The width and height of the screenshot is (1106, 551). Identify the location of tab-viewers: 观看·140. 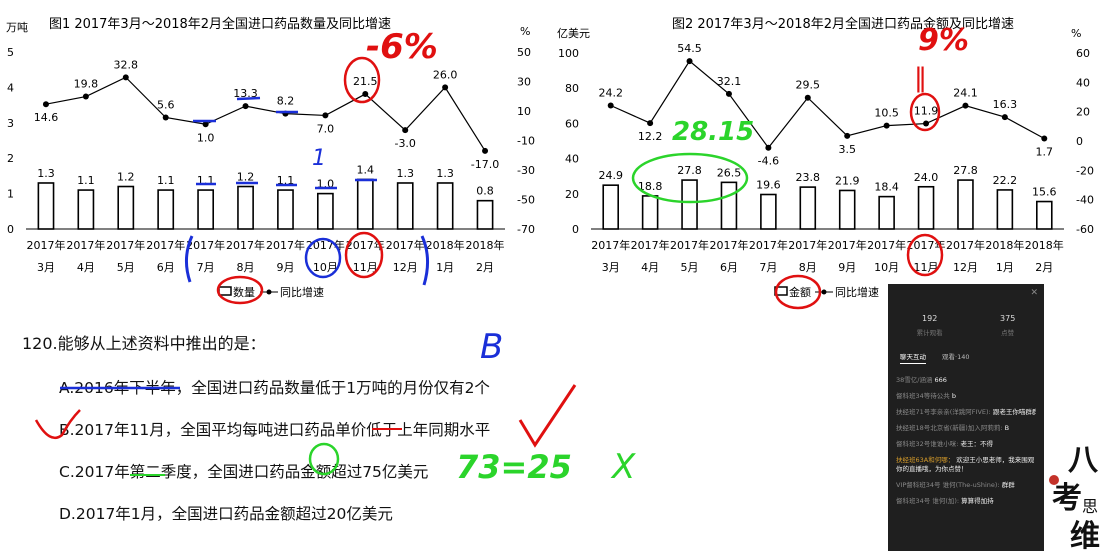
(955, 357).